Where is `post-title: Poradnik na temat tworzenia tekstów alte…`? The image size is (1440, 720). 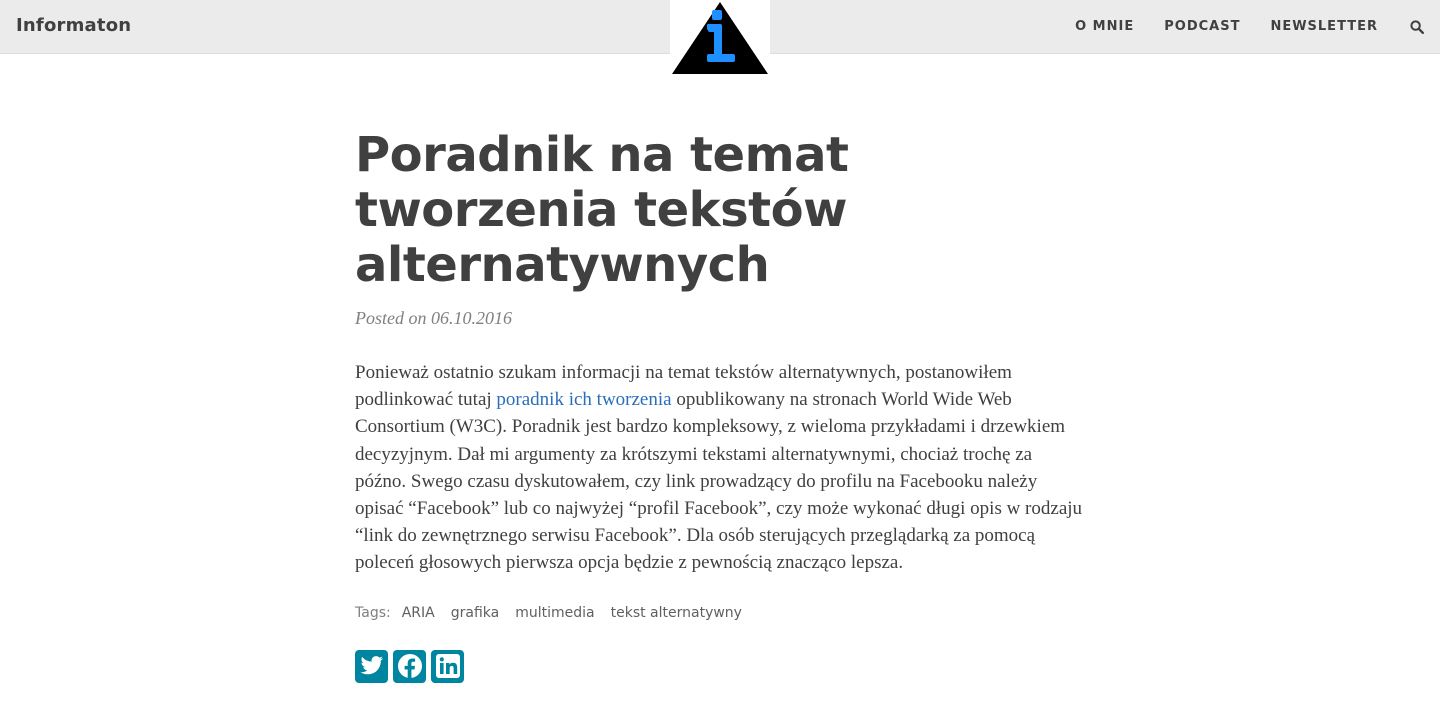
post-title: Poradnik na temat tworzenia tekstów alte… is located at coordinates (602, 210).